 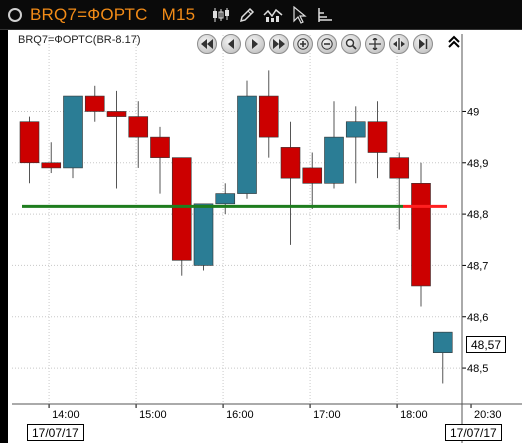 What do you see at coordinates (153, 415) in the screenshot?
I see `x-tick-label: 15:00` at bounding box center [153, 415].